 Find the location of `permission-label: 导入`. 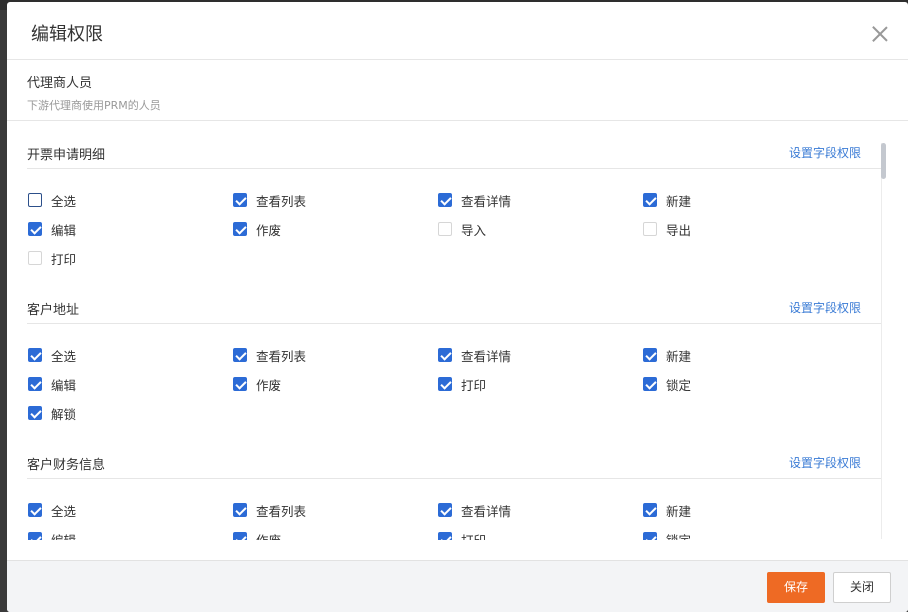

permission-label: 导入 is located at coordinates (474, 230).